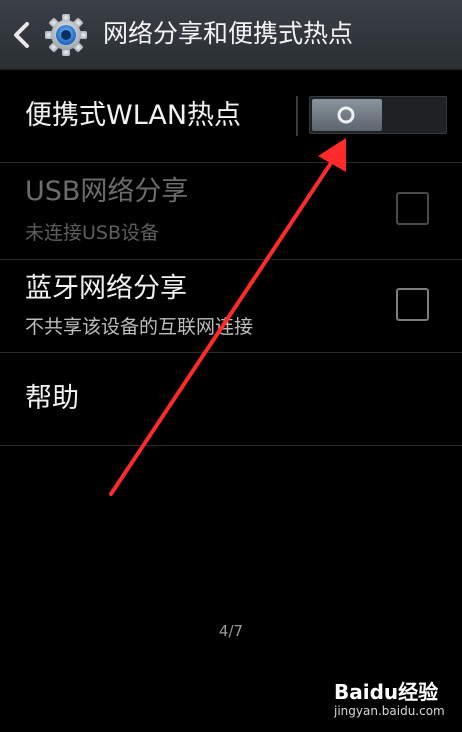  I want to click on toggle-off-ring-icon, so click(346, 115).